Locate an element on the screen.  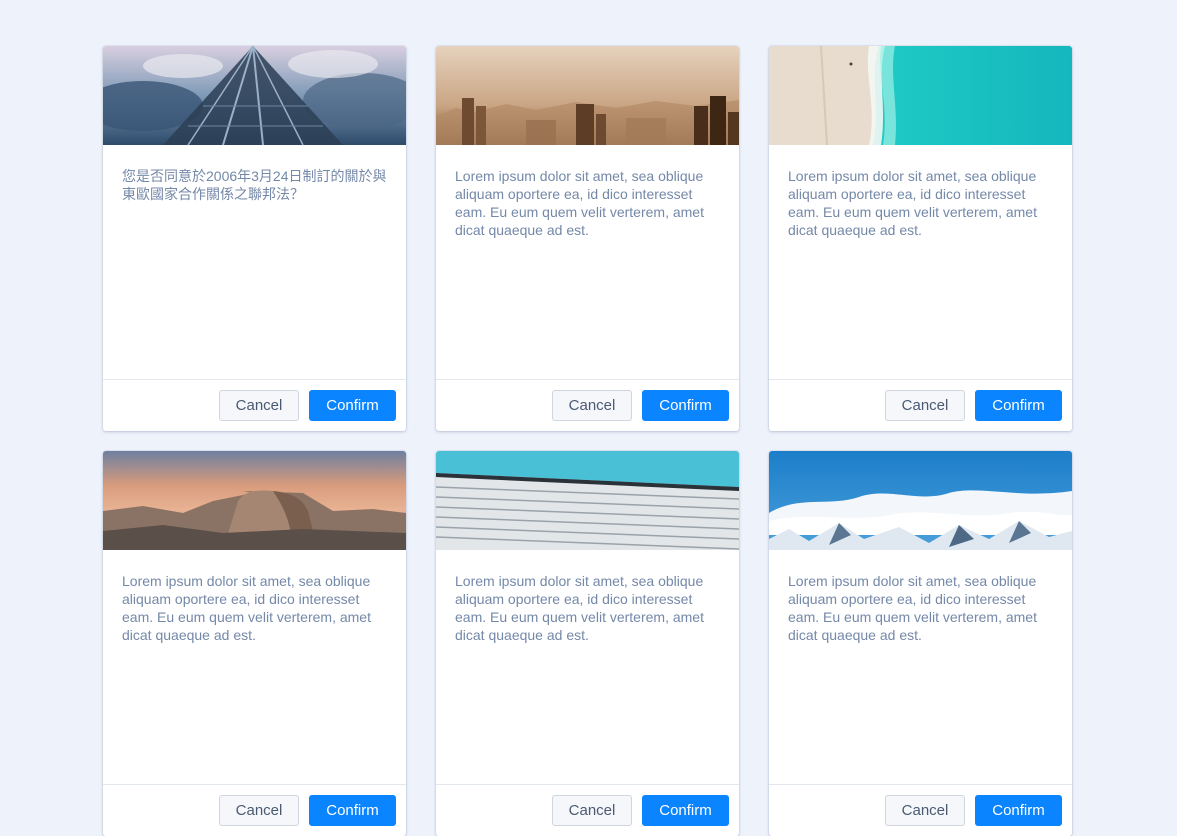
aerial-beach-image is located at coordinates (920, 95).